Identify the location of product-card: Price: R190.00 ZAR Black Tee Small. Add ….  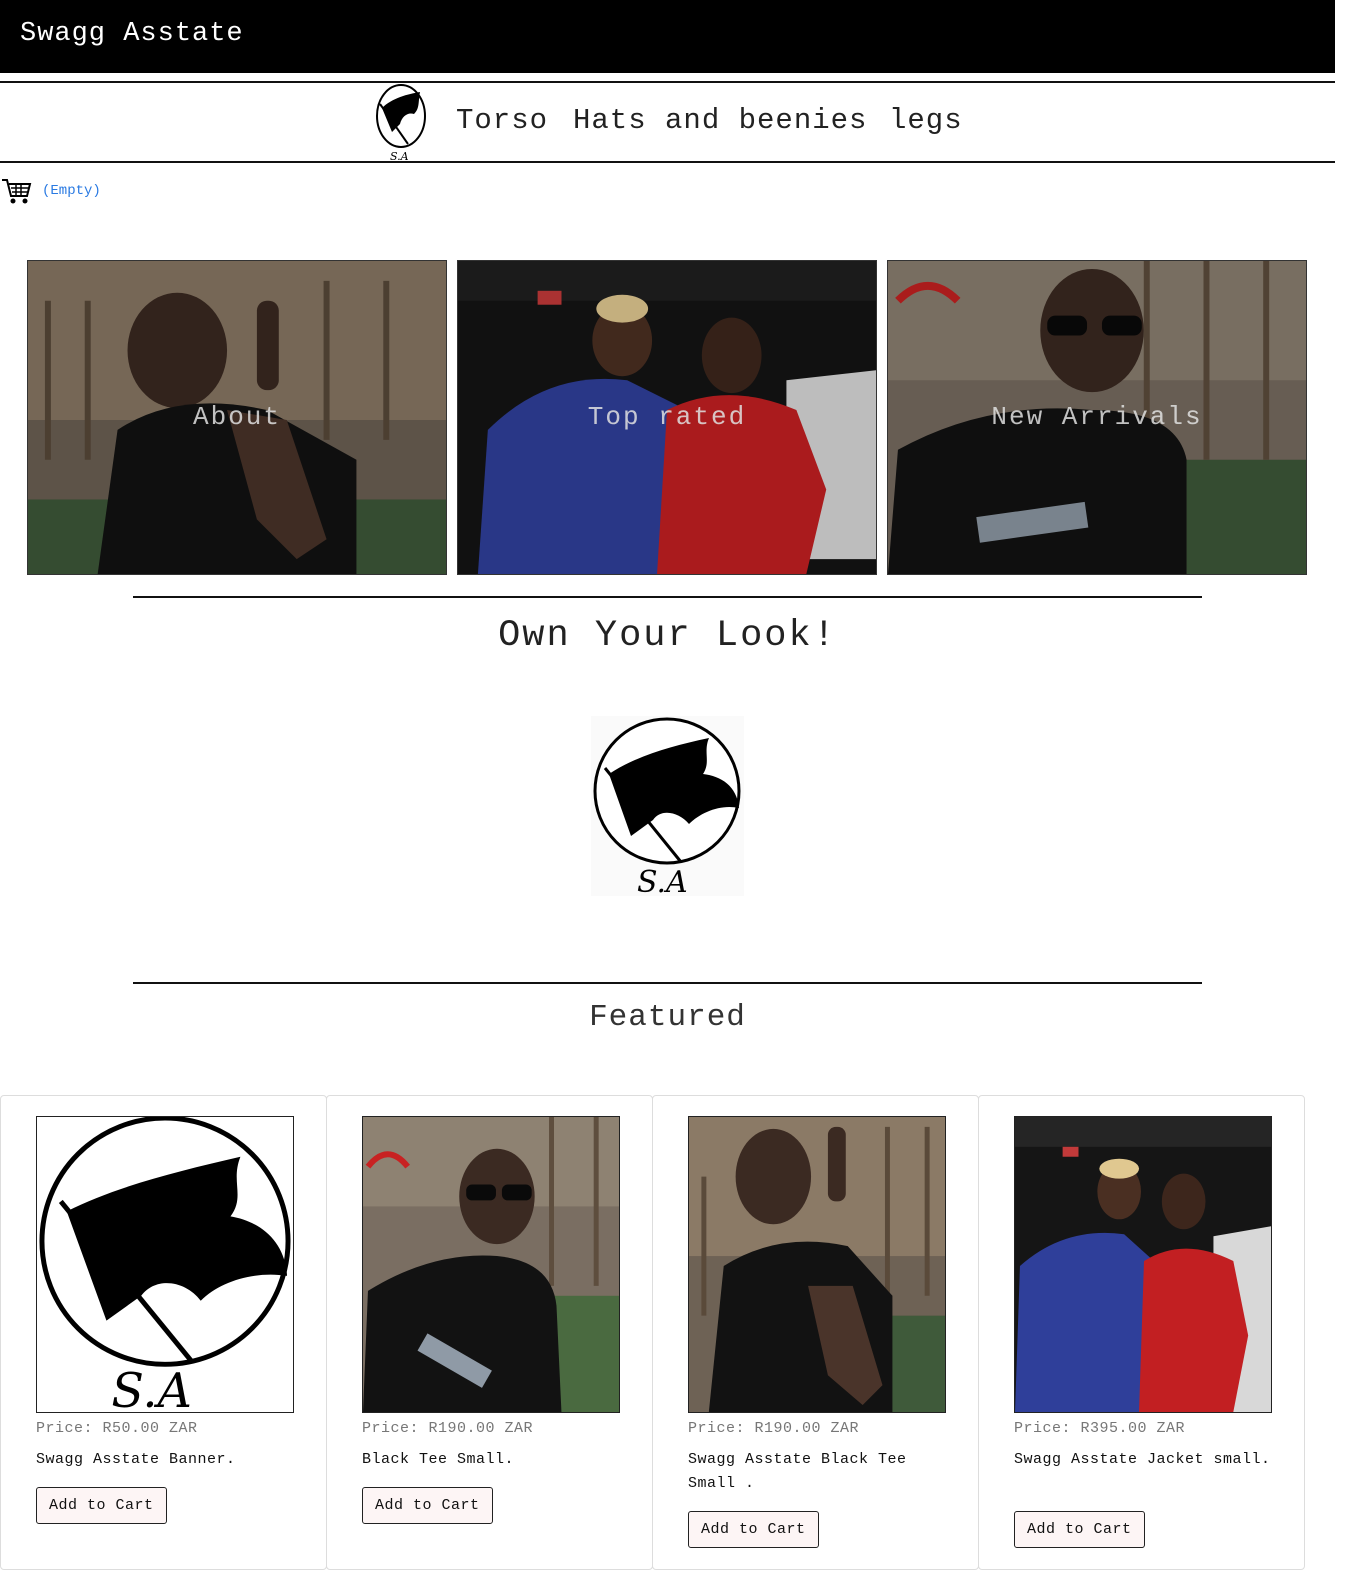
(489, 1332).